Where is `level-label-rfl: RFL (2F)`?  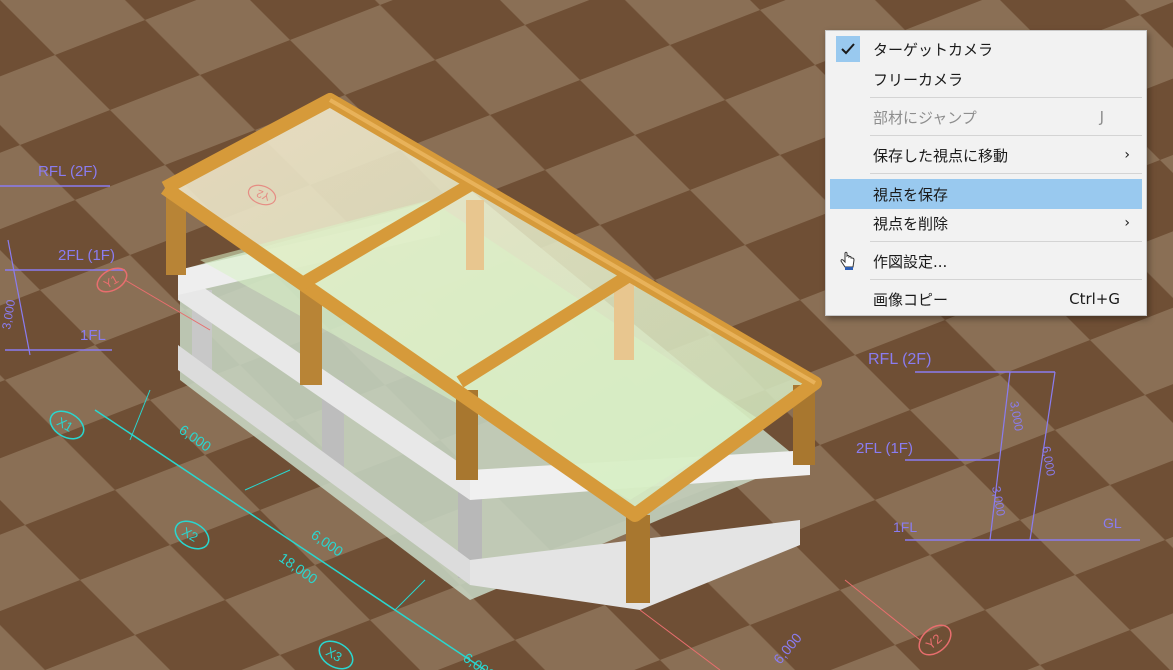
level-label-rfl: RFL (2F) is located at coordinates (67, 171).